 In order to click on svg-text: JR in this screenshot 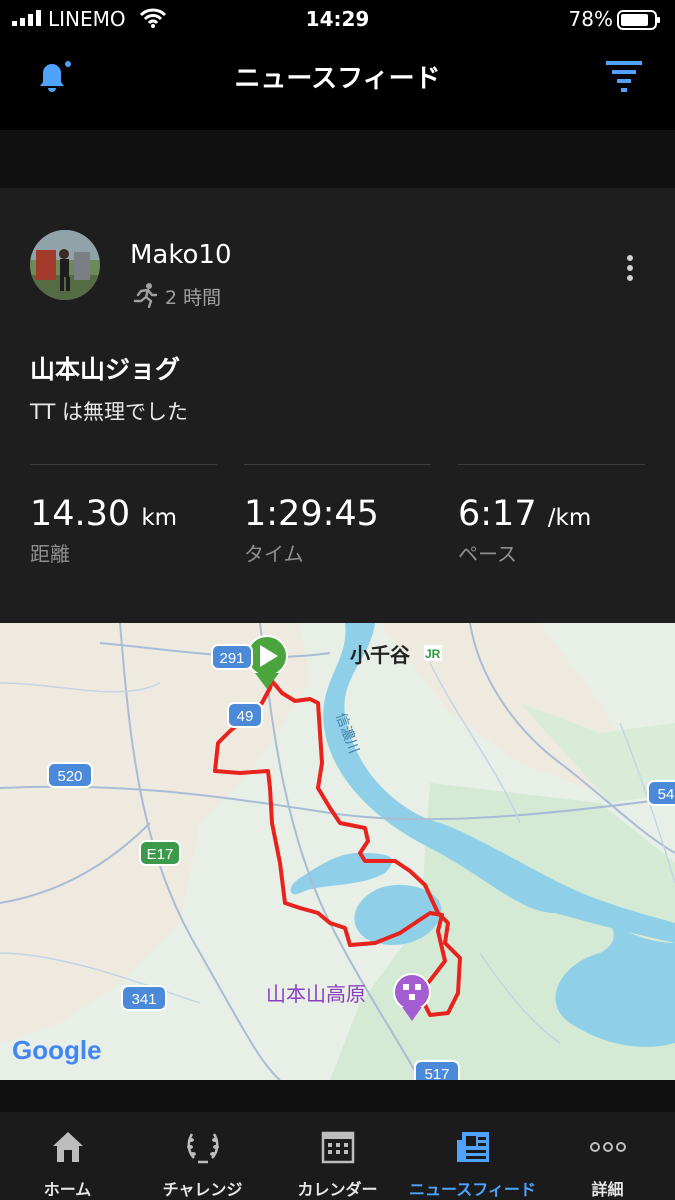, I will do `click(433, 654)`.